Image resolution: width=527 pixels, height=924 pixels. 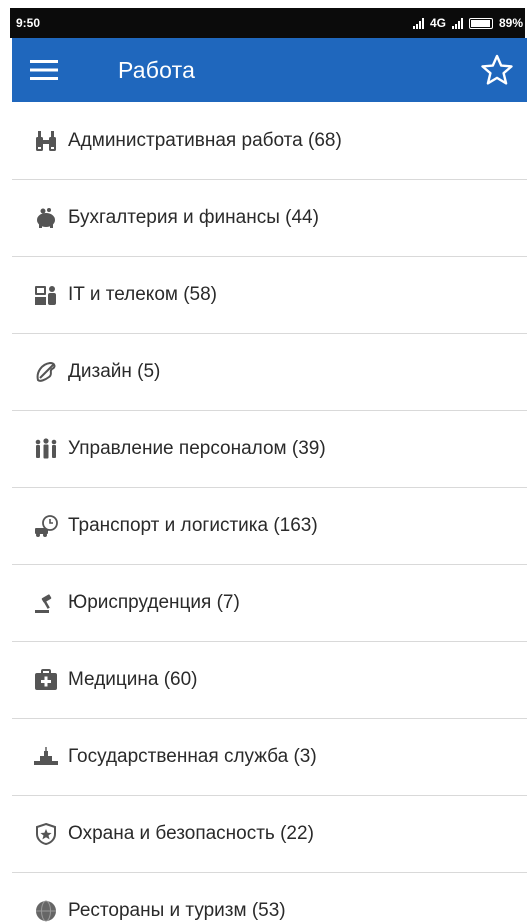 I want to click on category-item: Бухгалтерия и финансы (44), so click(x=269, y=218).